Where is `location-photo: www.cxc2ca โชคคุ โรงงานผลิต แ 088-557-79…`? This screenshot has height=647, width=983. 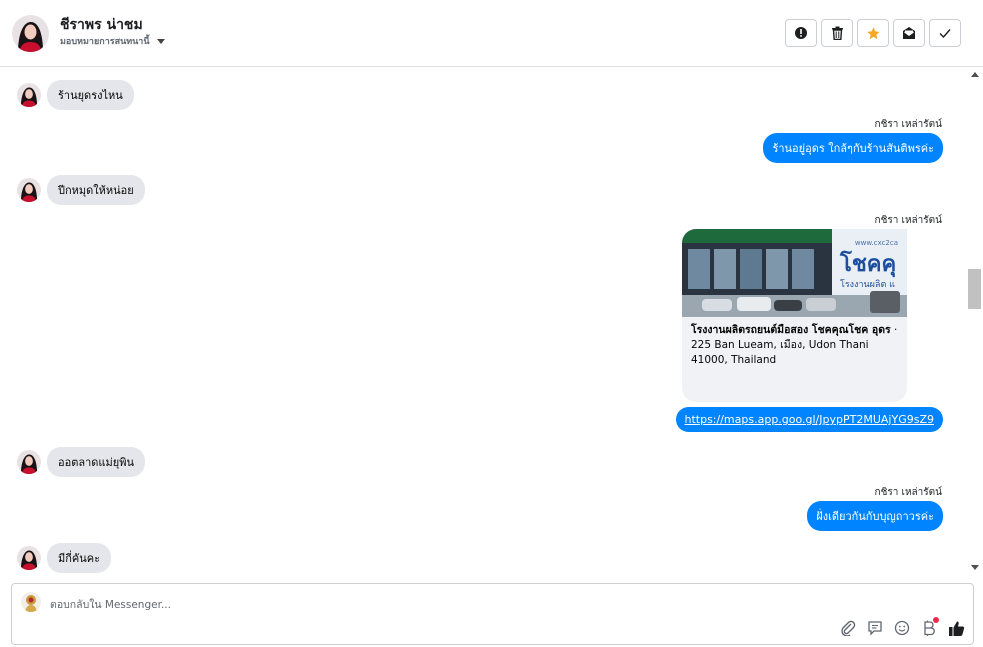
location-photo: www.cxc2ca โชคคุ โรงงานผลิต แ 088-557-79… is located at coordinates (794, 273).